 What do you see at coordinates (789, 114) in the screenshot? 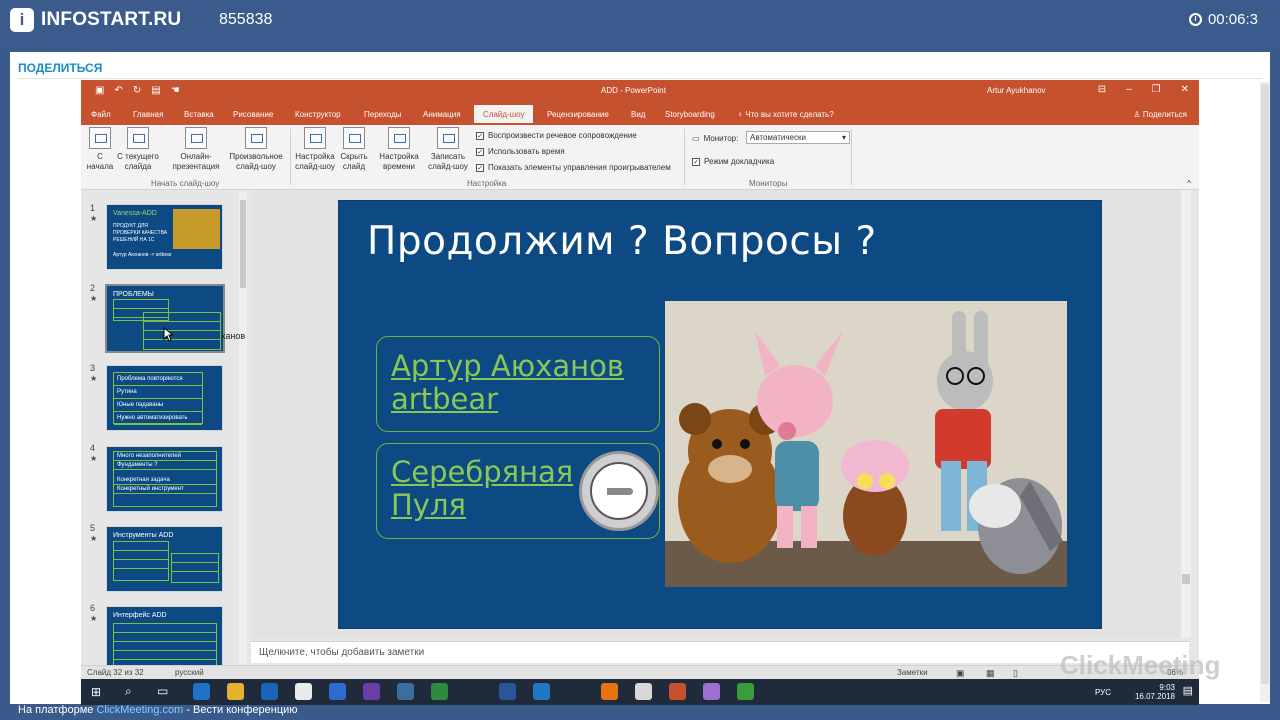
I see `tell-me-label: Что вы хотите сделать?` at bounding box center [789, 114].